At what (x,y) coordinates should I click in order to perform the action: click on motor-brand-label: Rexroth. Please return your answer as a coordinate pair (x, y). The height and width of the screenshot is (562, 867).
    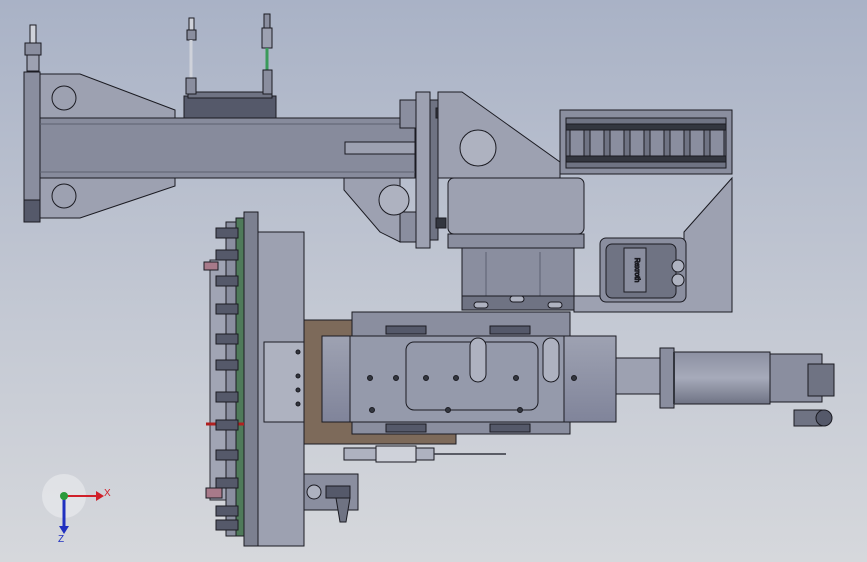
    Looking at the image, I should click on (636, 270).